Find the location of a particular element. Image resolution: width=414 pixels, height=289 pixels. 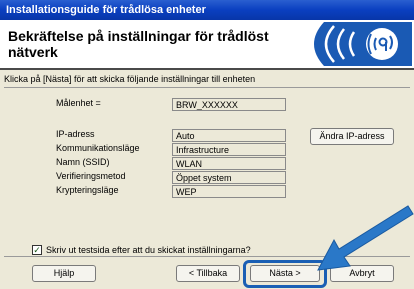

target-label: Målenhet = is located at coordinates (78, 103).